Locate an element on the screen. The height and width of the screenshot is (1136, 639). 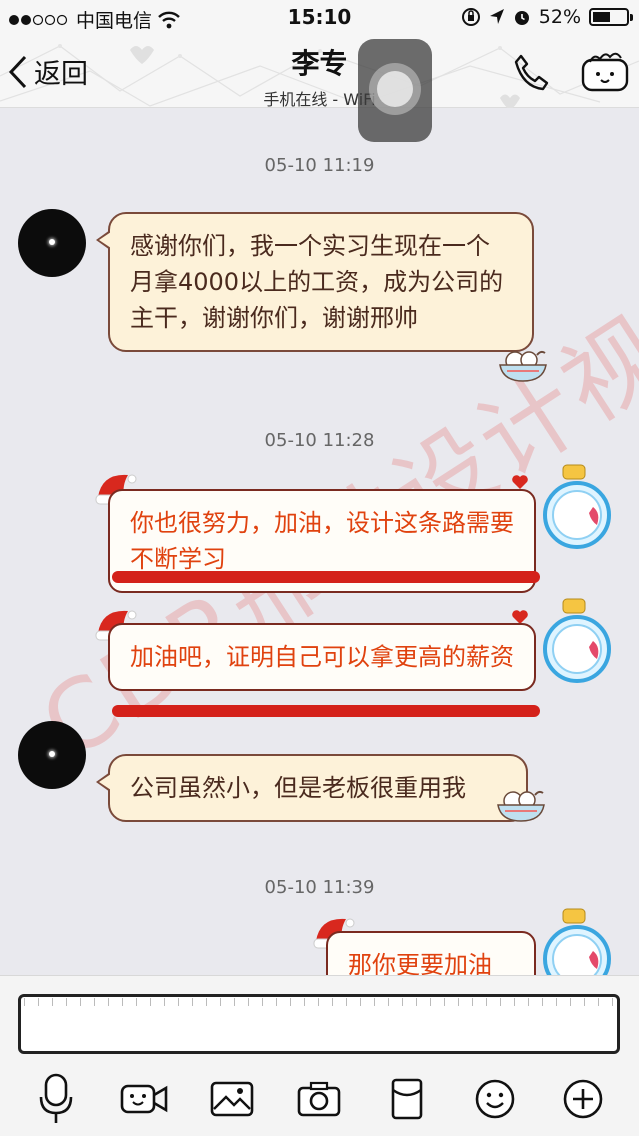
battery-fill is located at coordinates (601, 17).